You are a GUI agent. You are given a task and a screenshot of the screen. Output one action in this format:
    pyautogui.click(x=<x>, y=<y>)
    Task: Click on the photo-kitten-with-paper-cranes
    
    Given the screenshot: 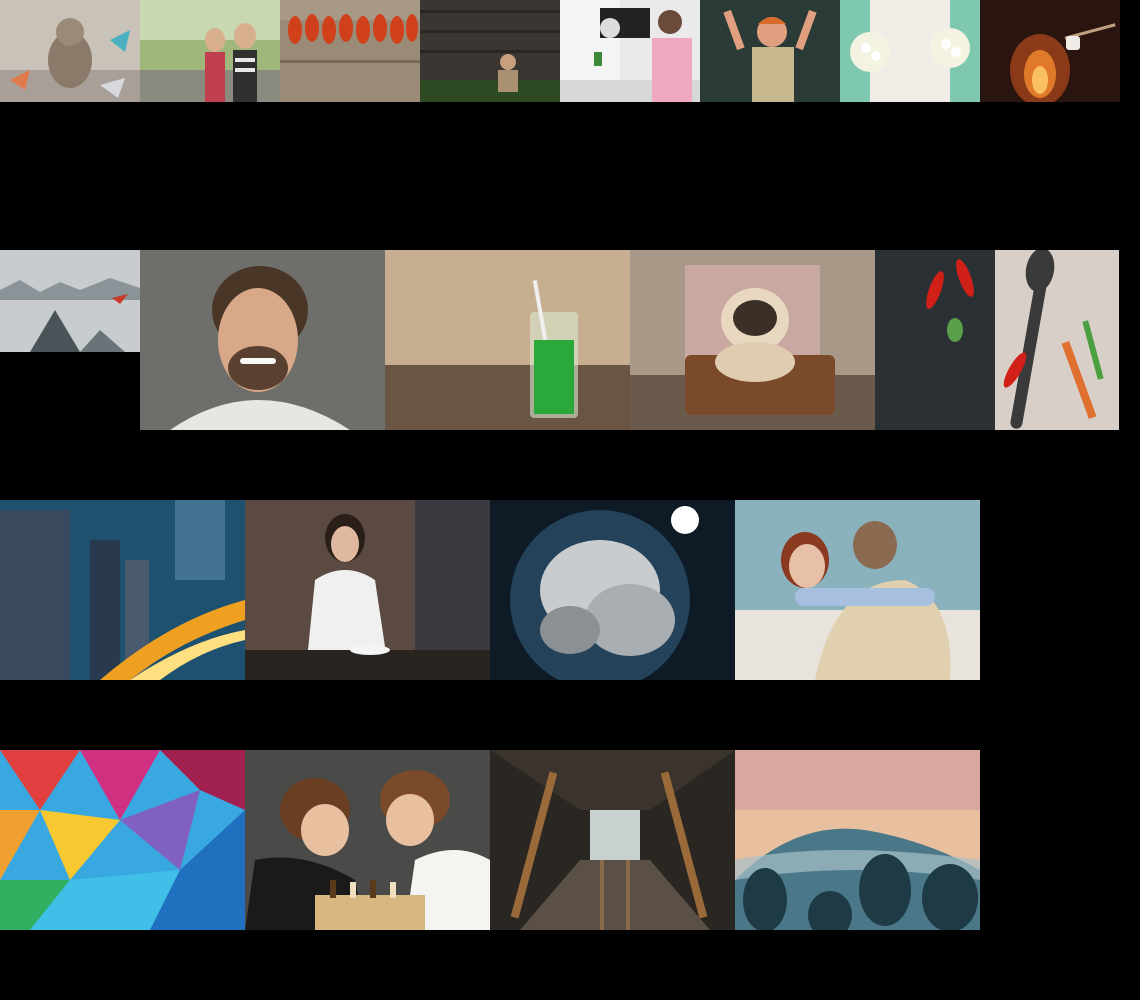 What is the action you would take?
    pyautogui.click(x=70, y=51)
    